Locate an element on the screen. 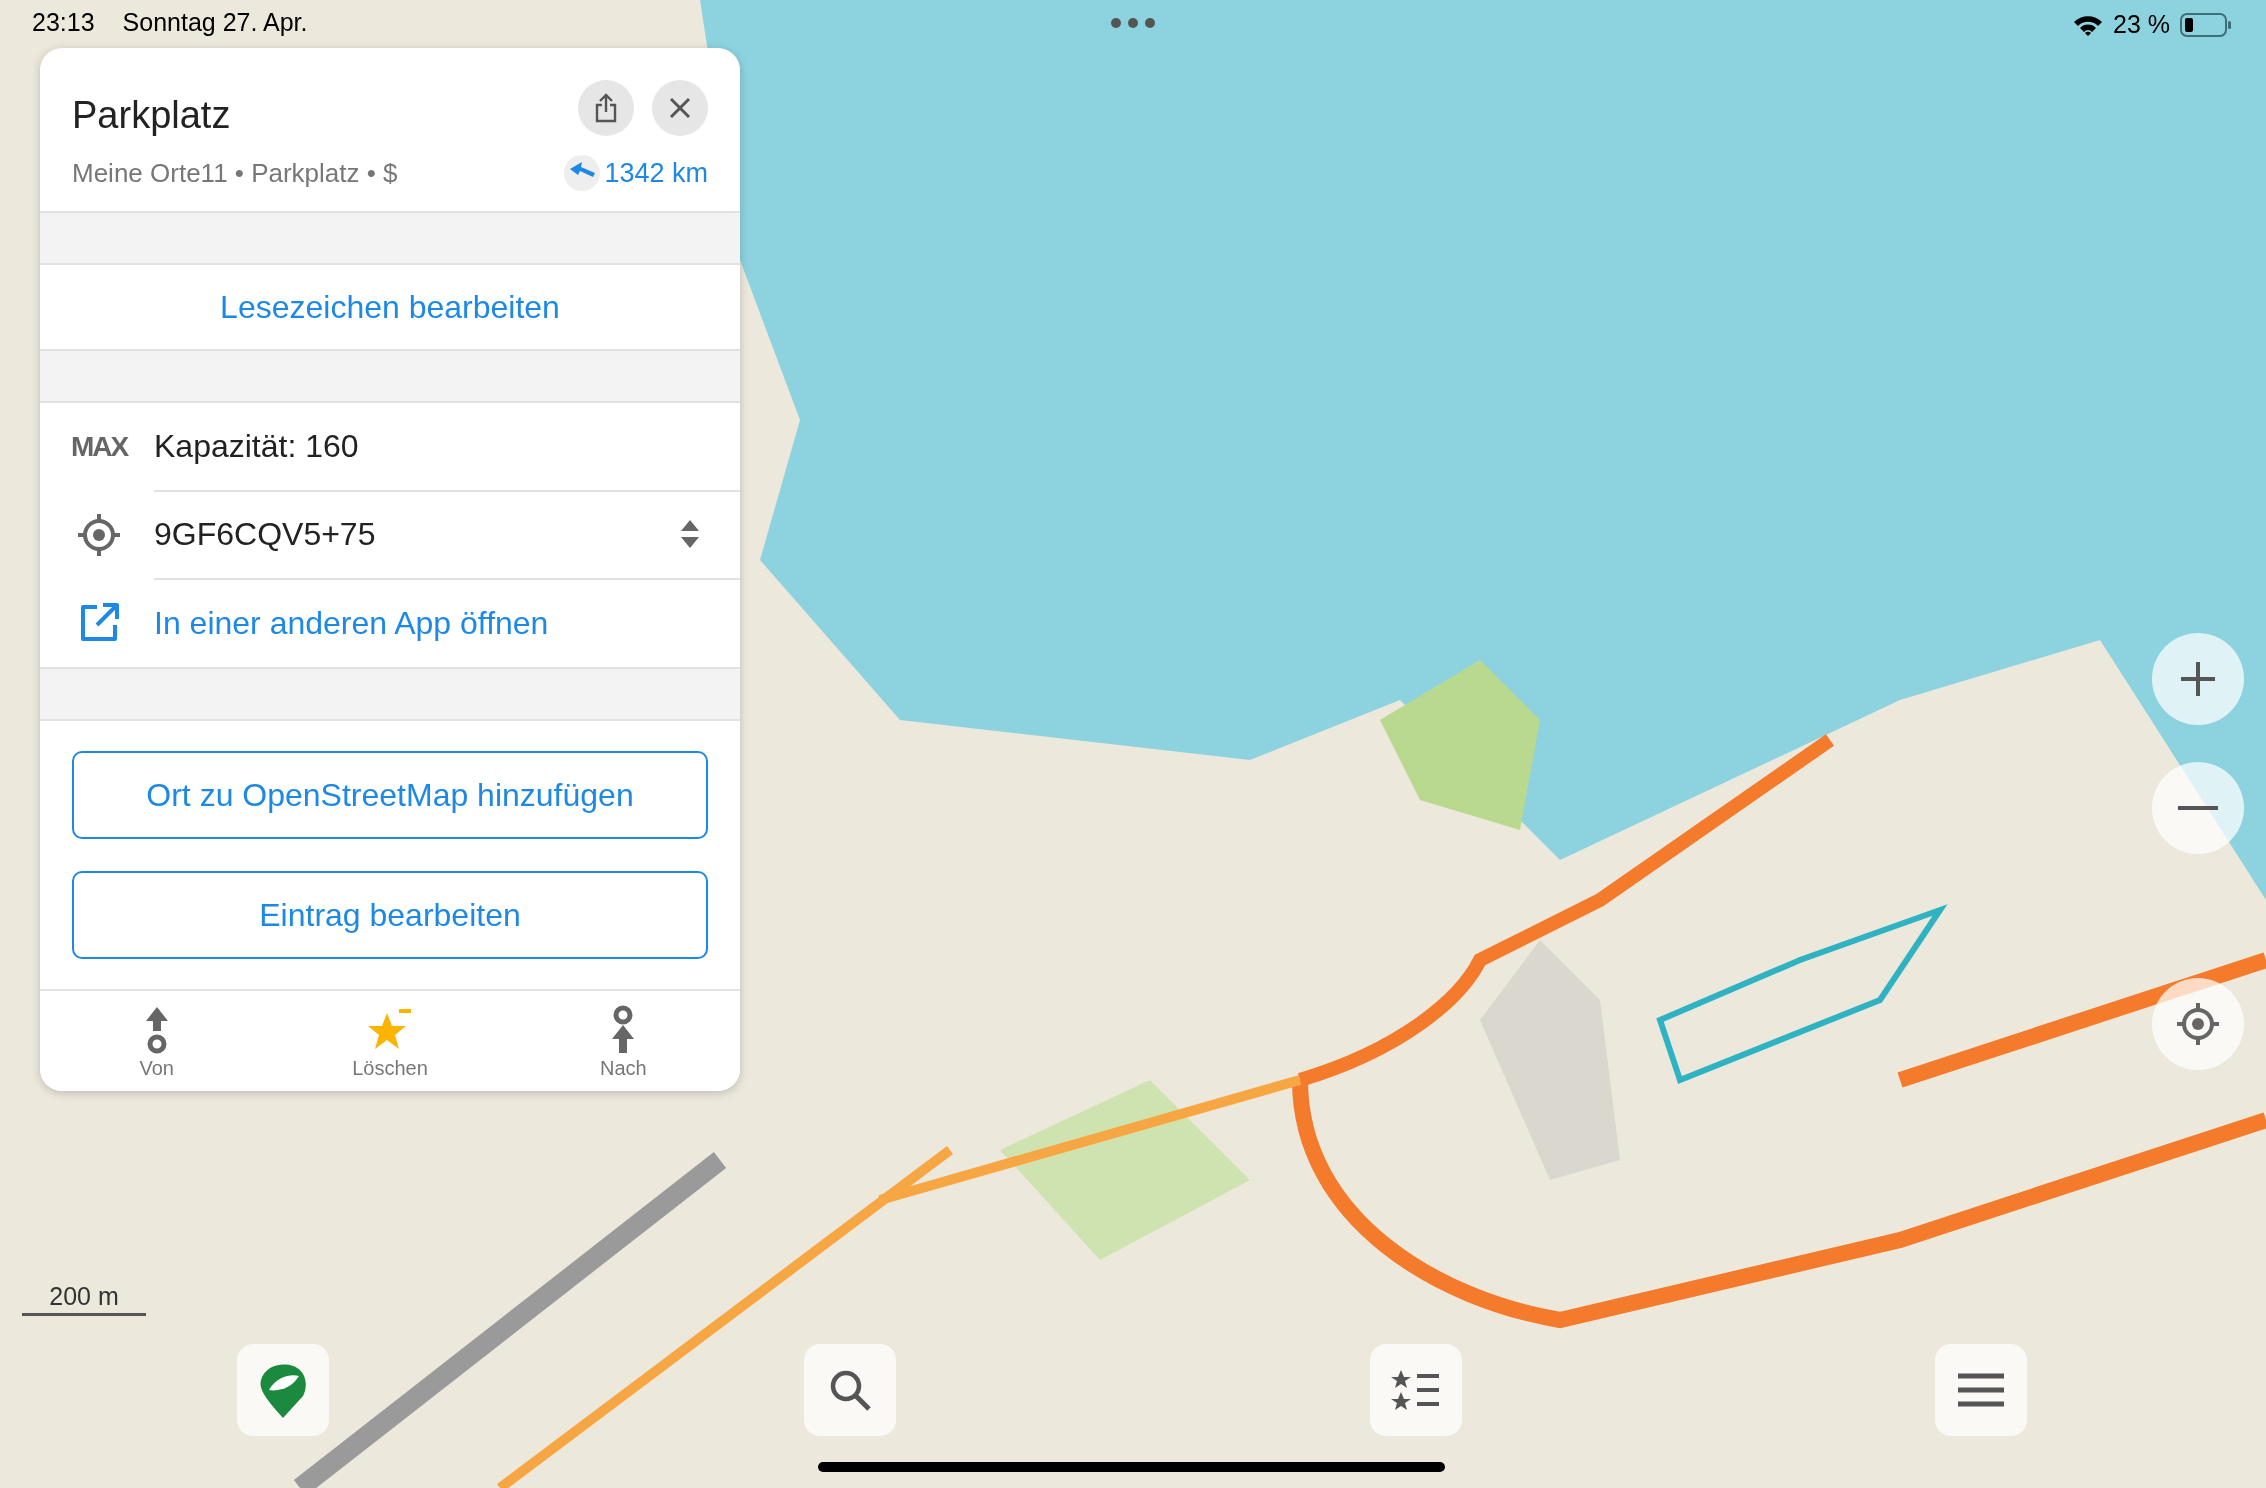 The height and width of the screenshot is (1488, 2266). more-dots-icon is located at coordinates (1133, 23).